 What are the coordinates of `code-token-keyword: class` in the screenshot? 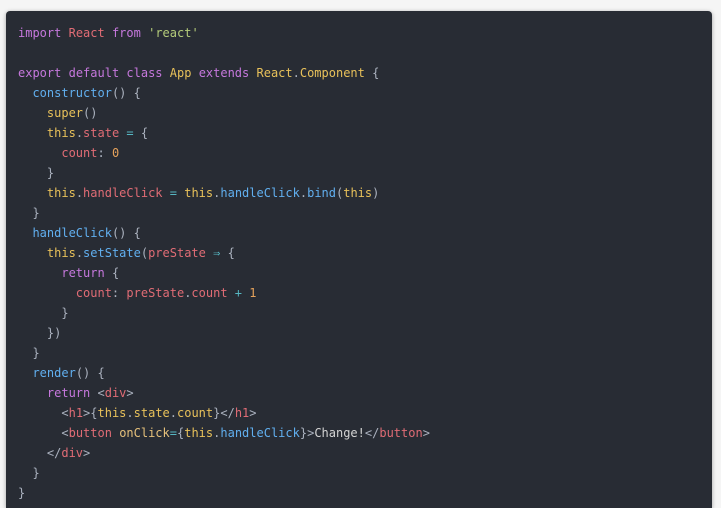 It's located at (144, 73).